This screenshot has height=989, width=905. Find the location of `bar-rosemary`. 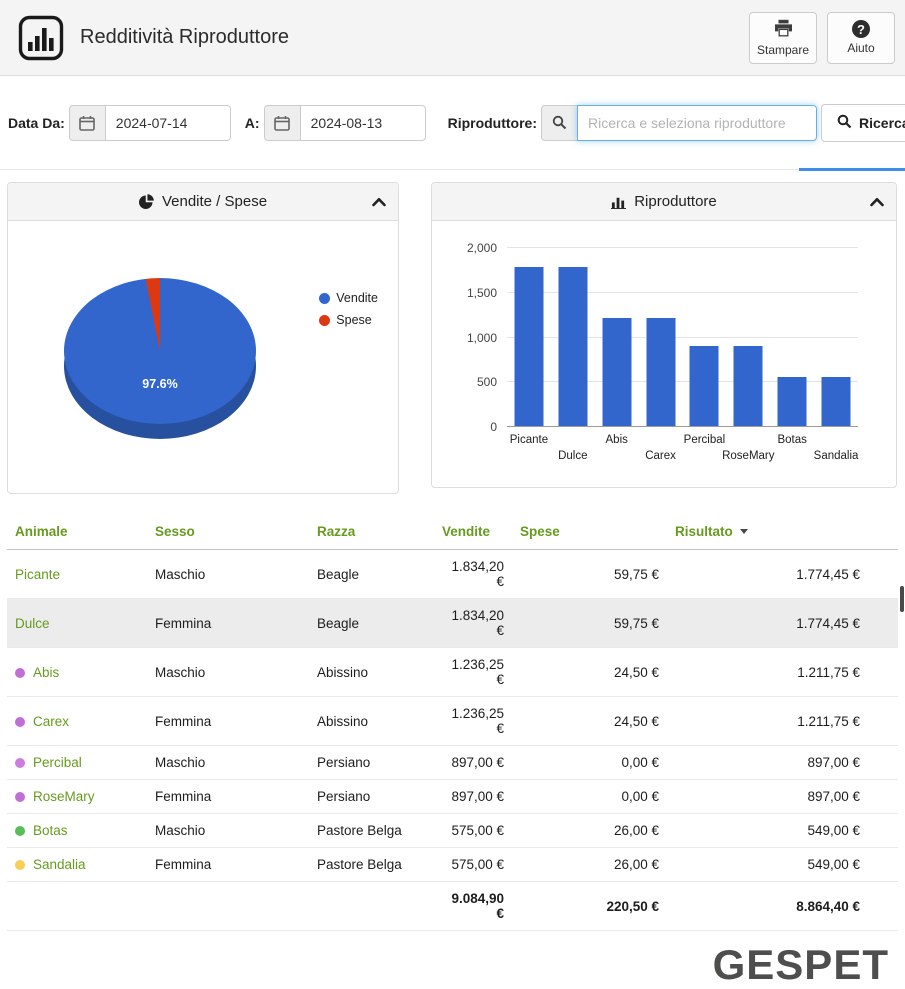

bar-rosemary is located at coordinates (748, 385).